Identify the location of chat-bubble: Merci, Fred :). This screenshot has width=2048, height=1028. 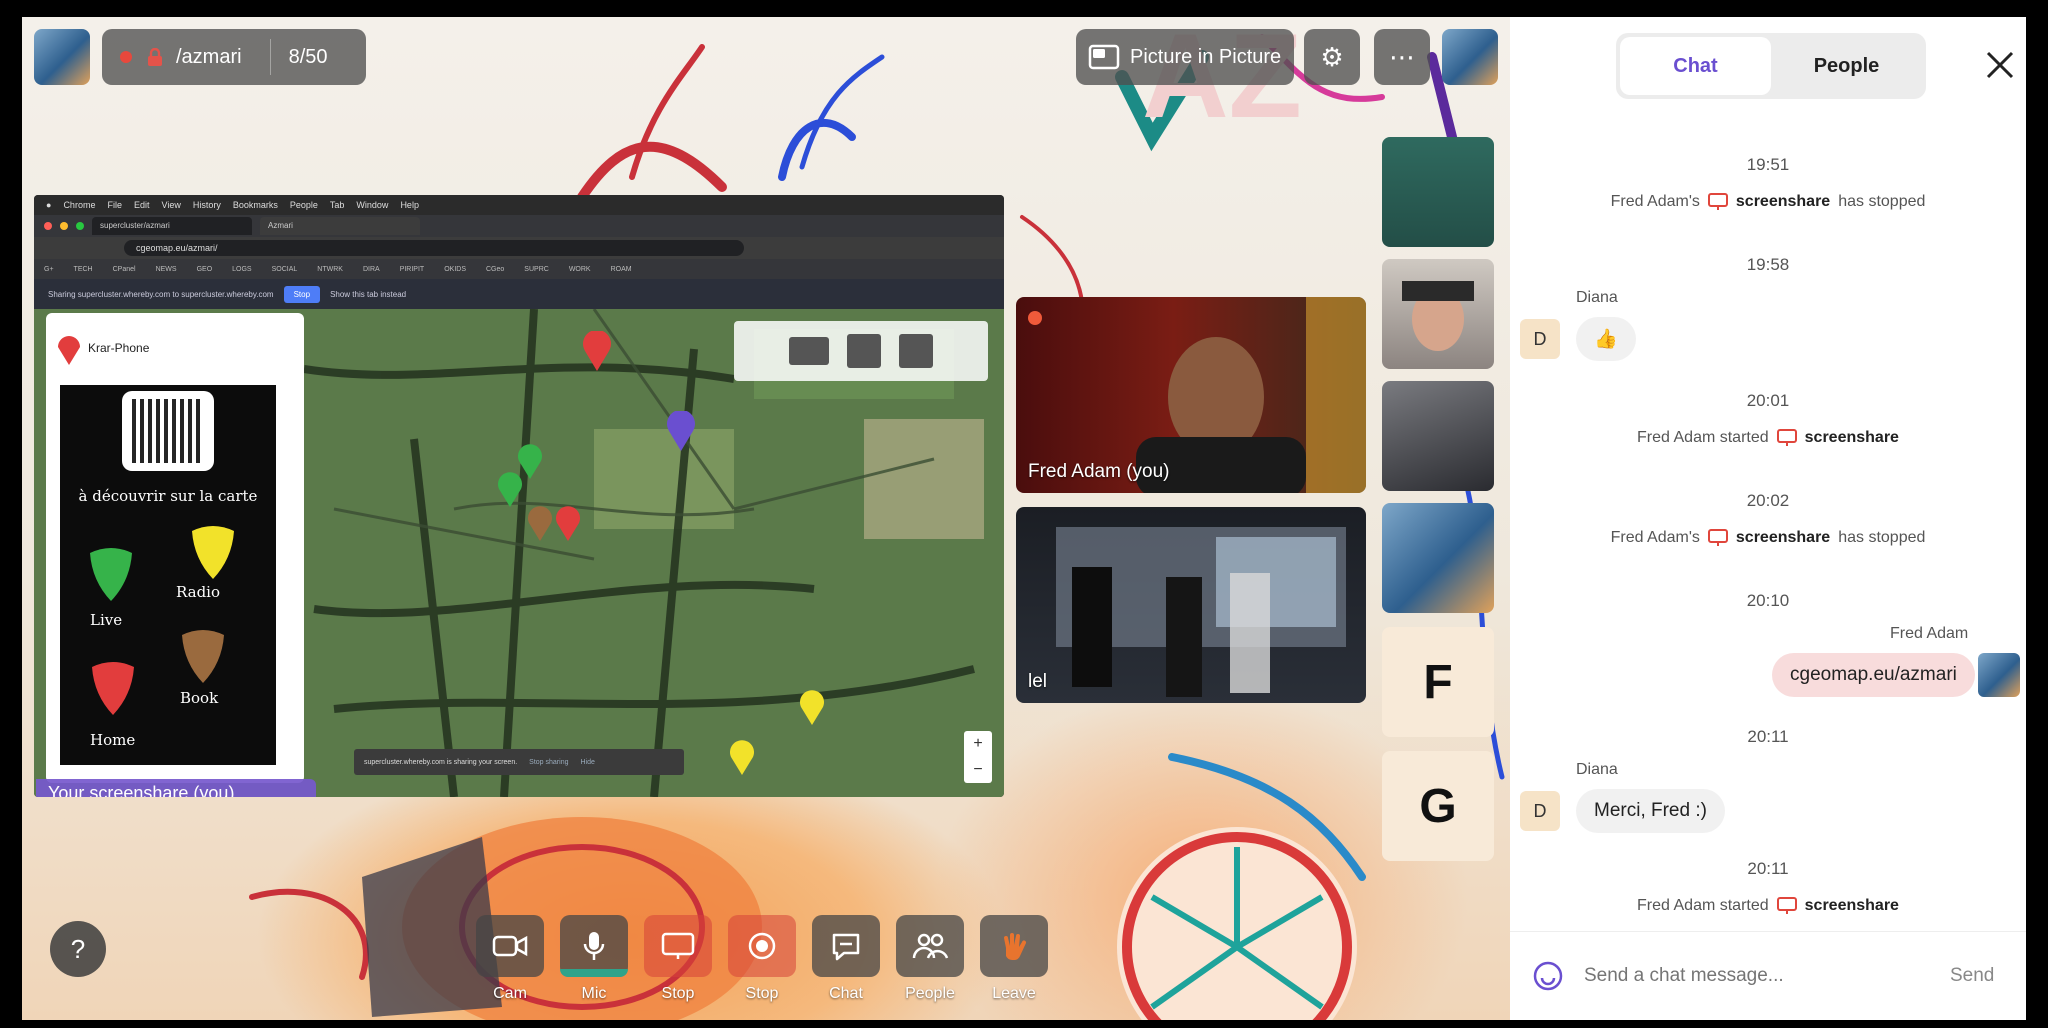
(1650, 811).